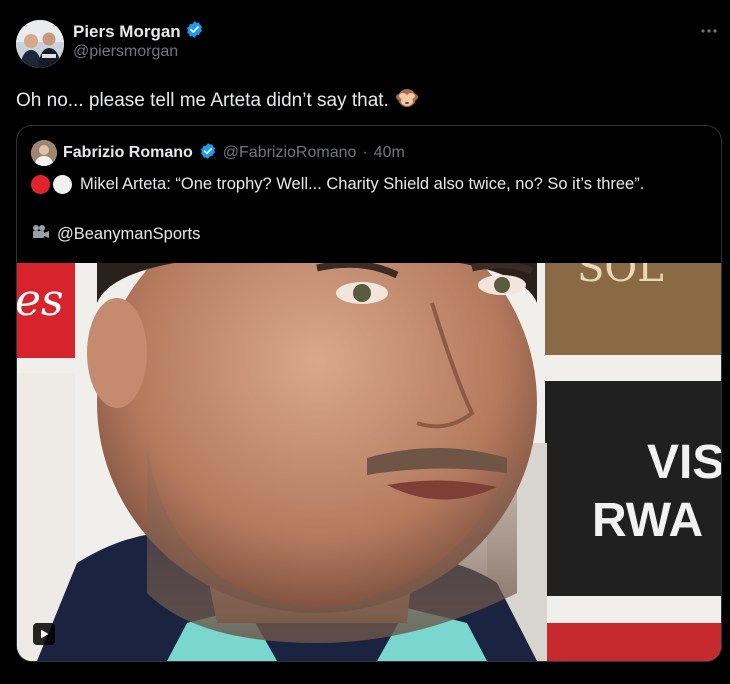  What do you see at coordinates (128, 153) in the screenshot?
I see `quoted-author-name: Fabrizio Romano` at bounding box center [128, 153].